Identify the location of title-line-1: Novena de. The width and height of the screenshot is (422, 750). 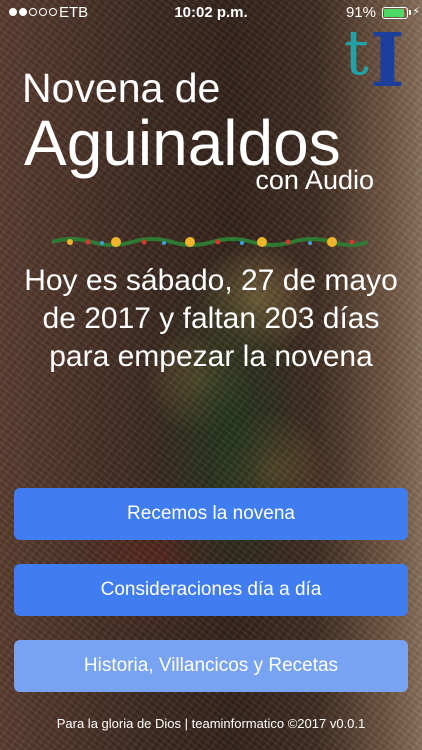
(121, 88).